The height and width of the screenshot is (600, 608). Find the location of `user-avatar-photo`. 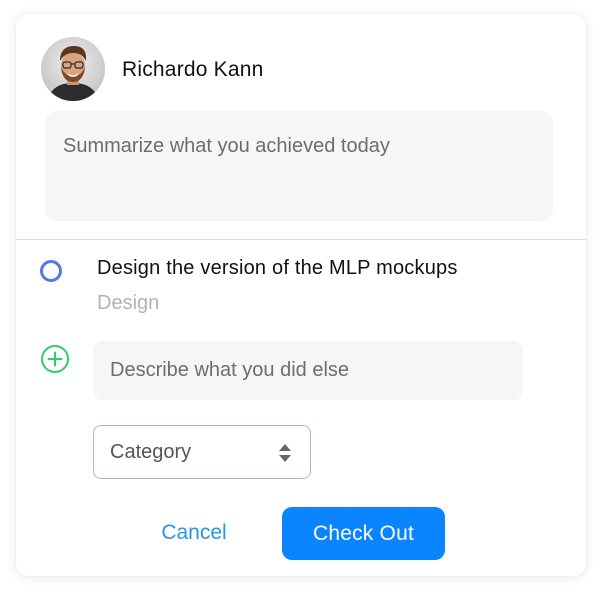

user-avatar-photo is located at coordinates (73, 69).